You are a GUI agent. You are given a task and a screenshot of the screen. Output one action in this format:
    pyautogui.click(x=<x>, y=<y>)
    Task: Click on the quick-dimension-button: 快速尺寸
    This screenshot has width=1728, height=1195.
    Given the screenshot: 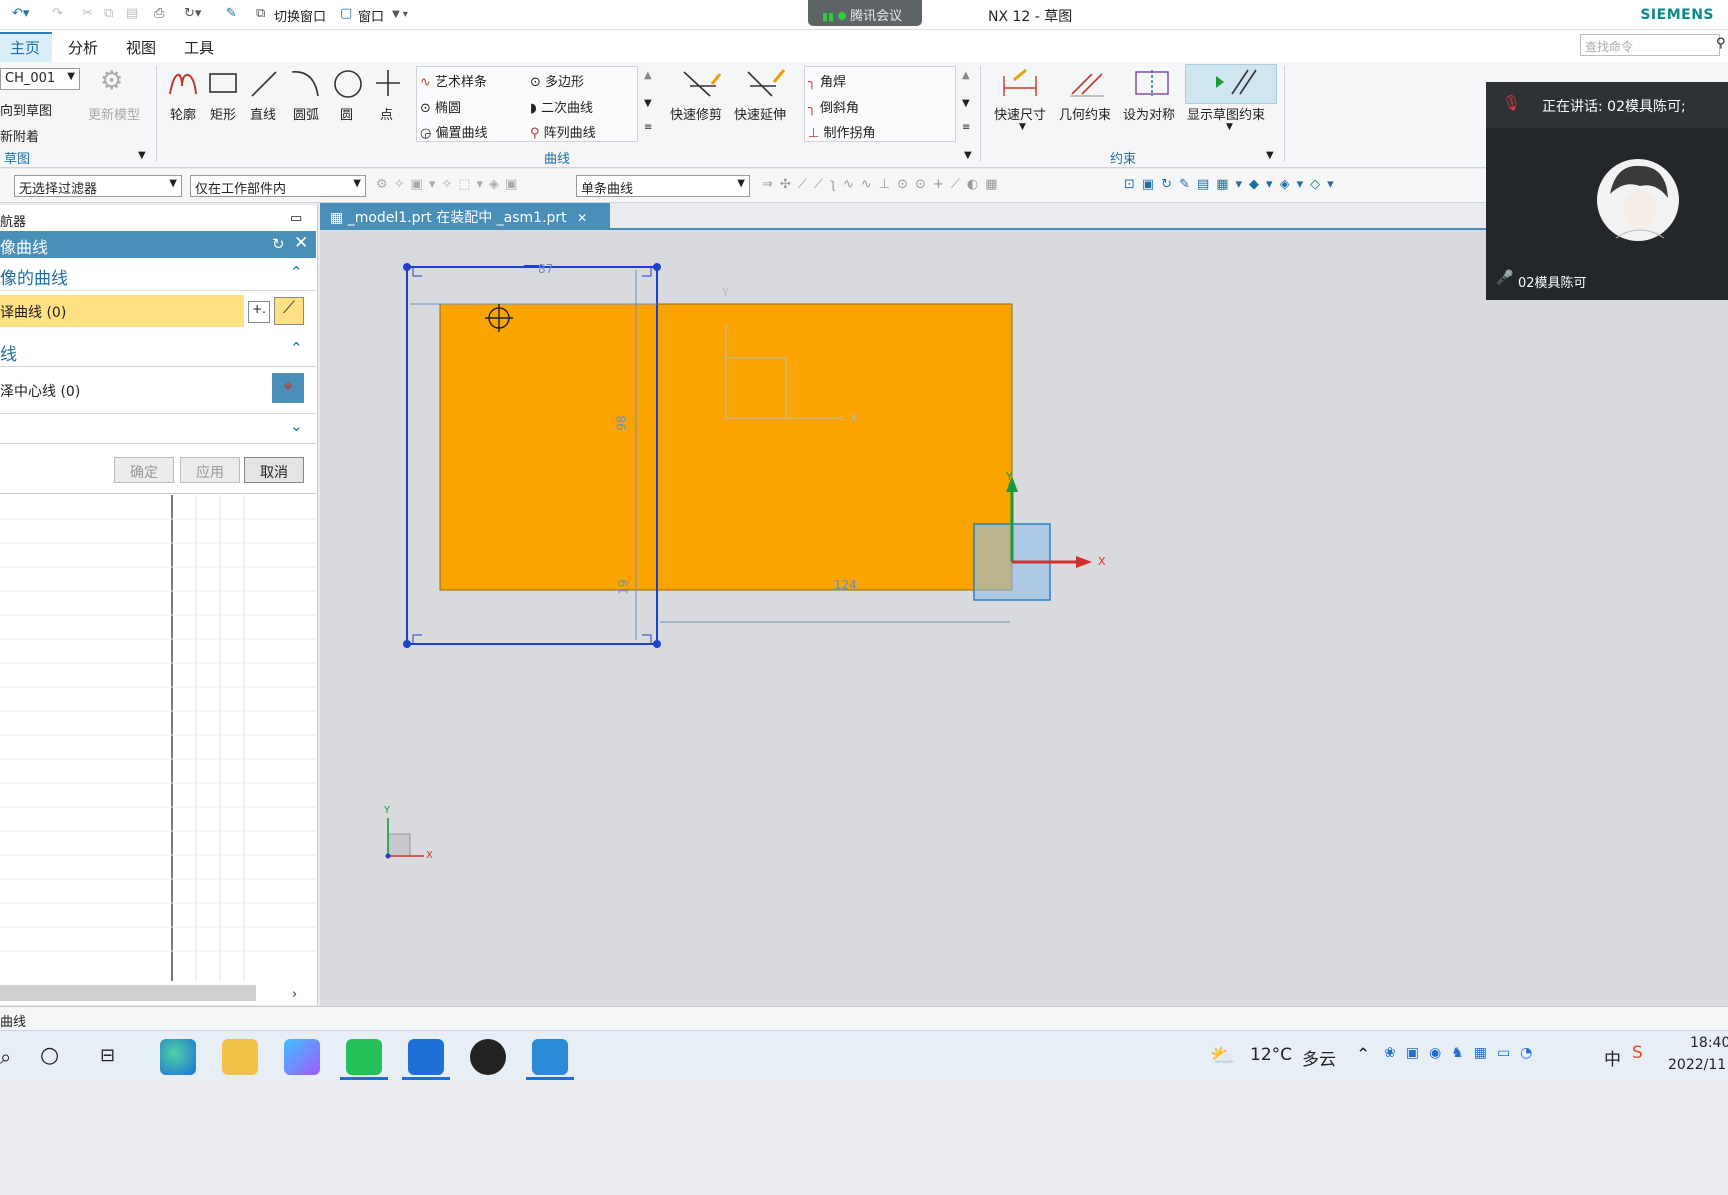 What is the action you would take?
    pyautogui.click(x=1020, y=113)
    